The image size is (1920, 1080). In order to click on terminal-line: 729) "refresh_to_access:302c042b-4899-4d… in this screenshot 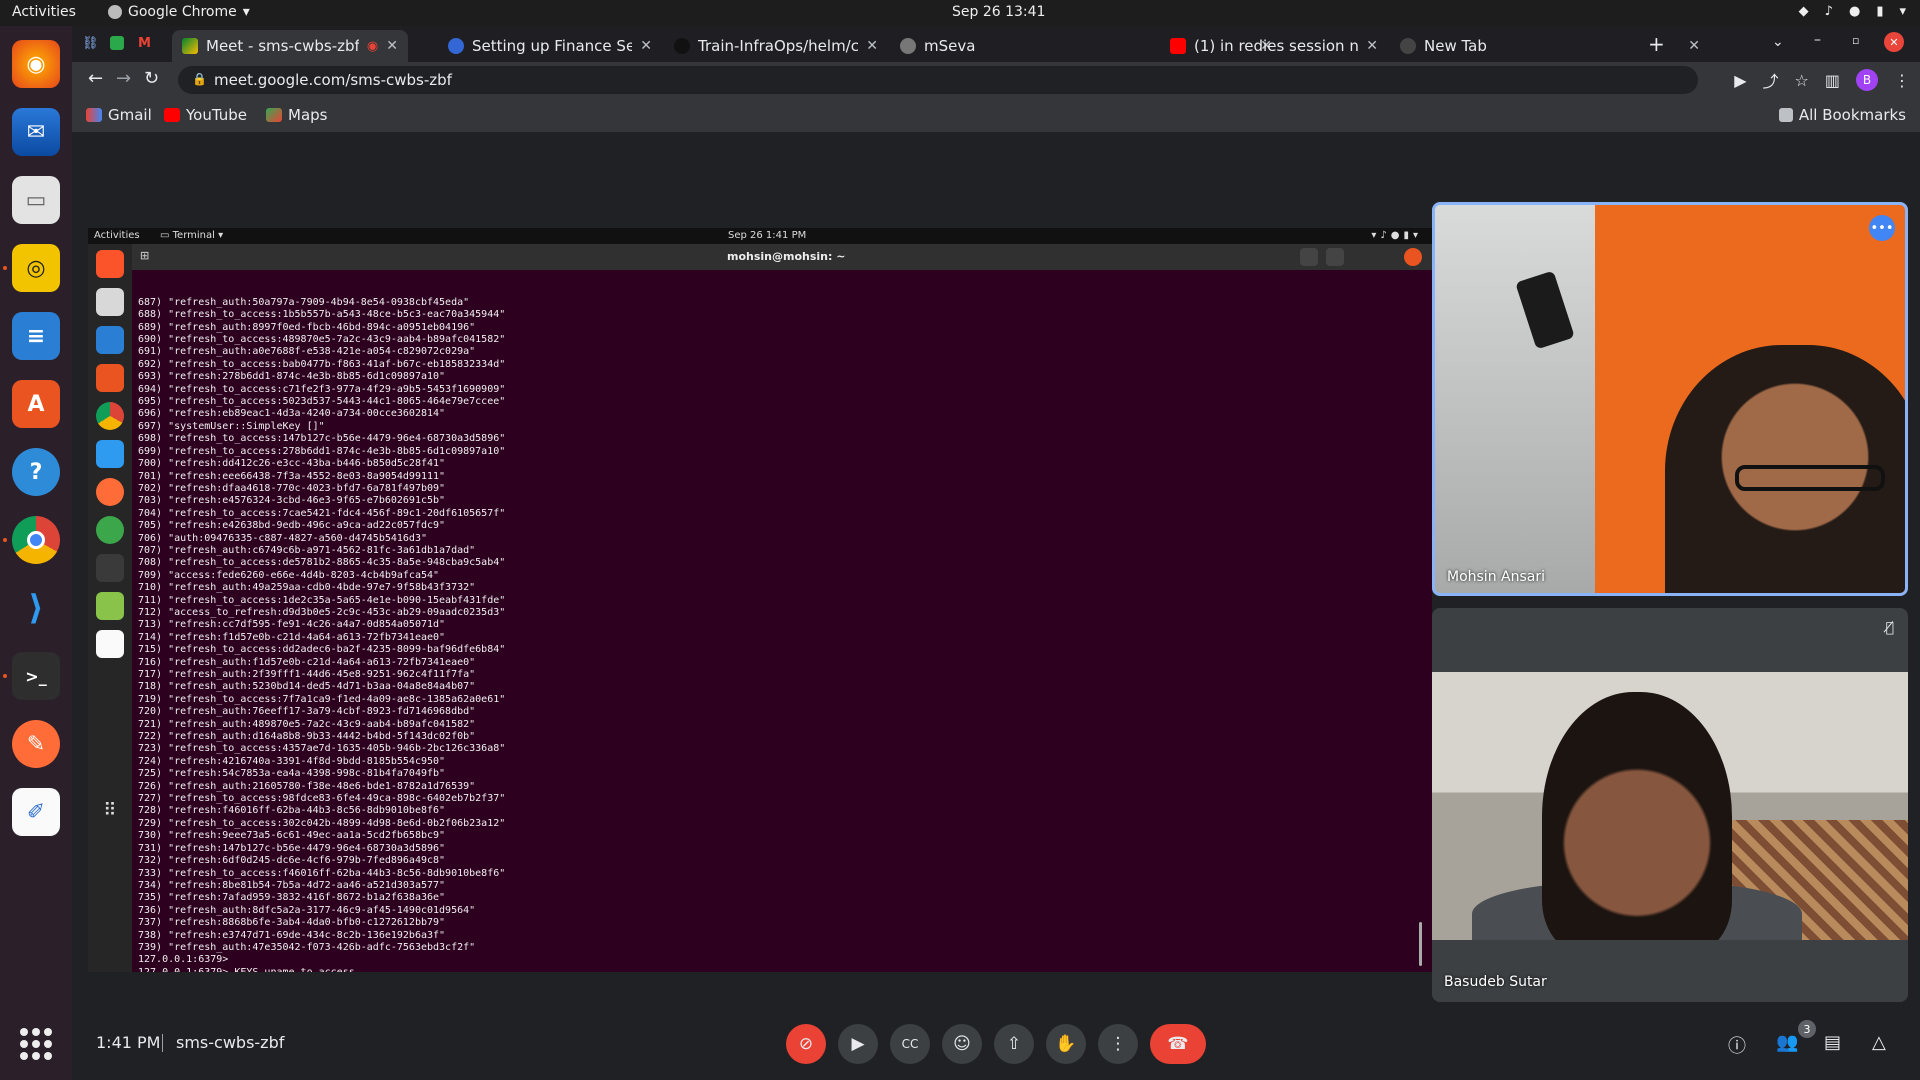, I will do `click(322, 823)`.